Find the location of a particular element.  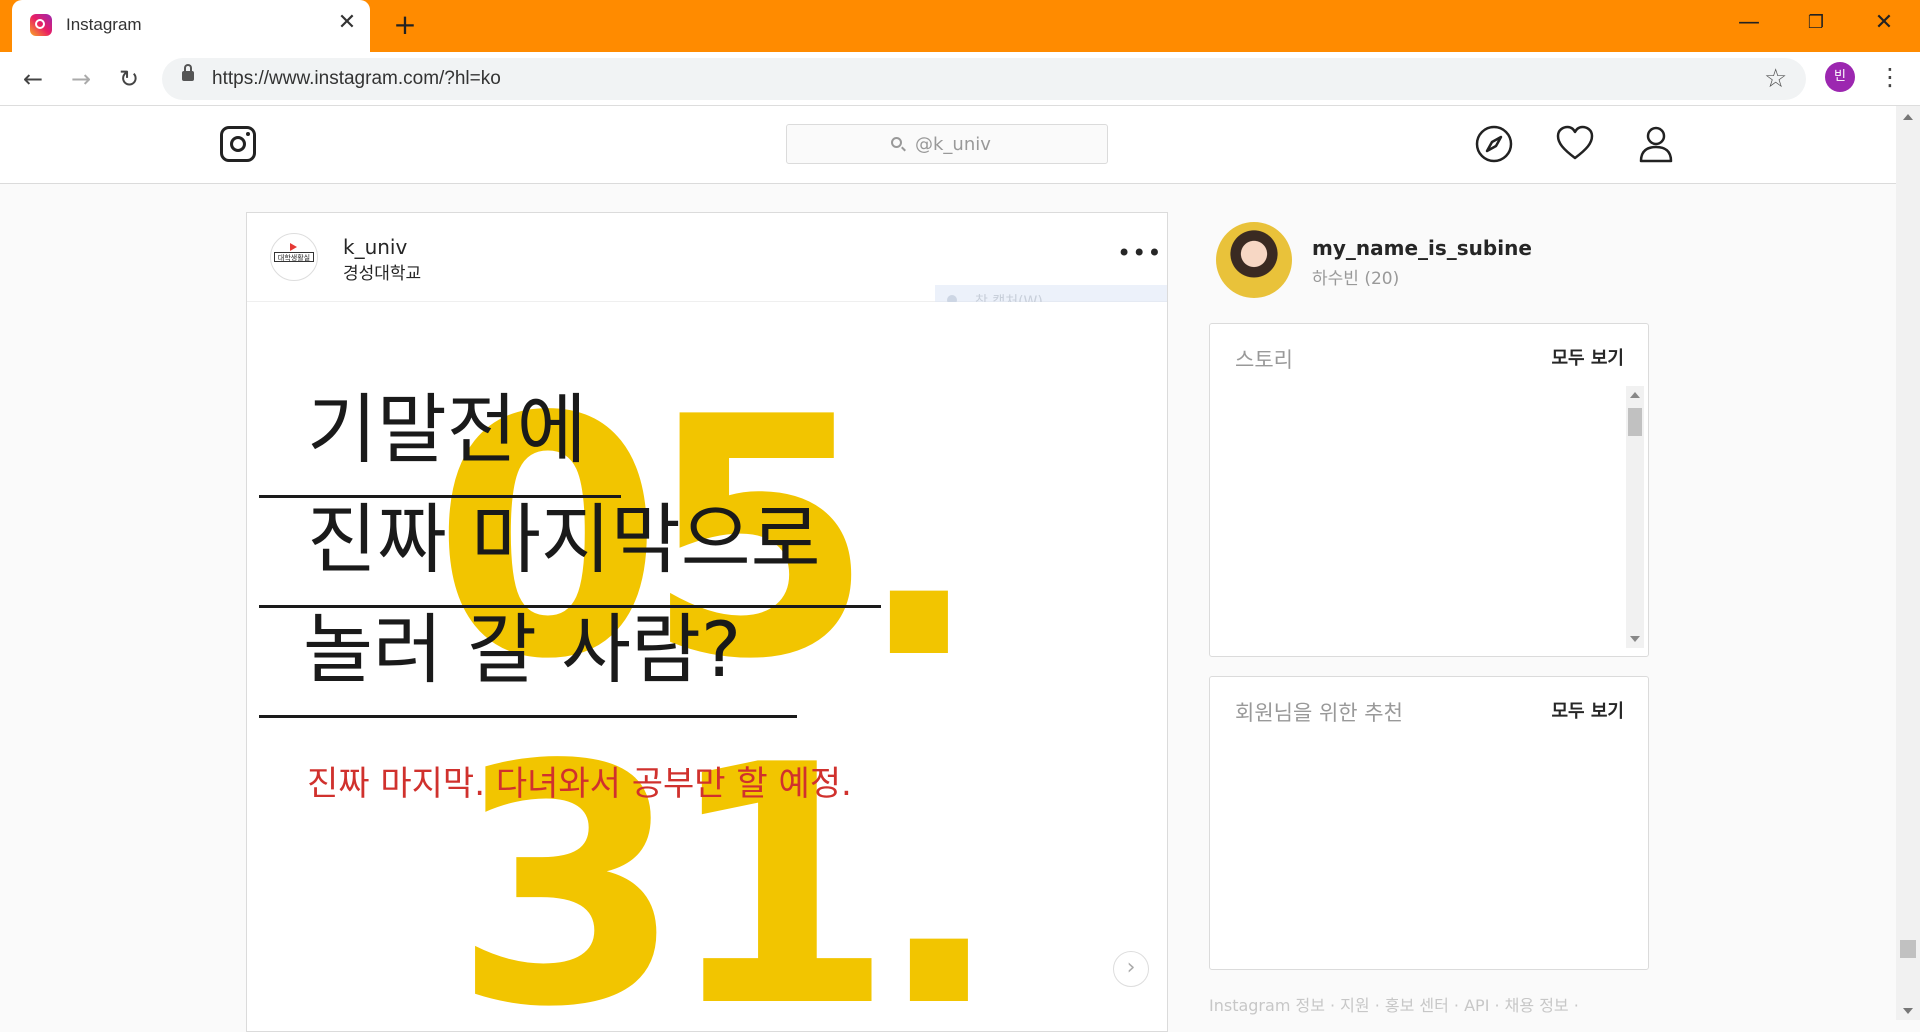

current-user-avatar is located at coordinates (1254, 260).